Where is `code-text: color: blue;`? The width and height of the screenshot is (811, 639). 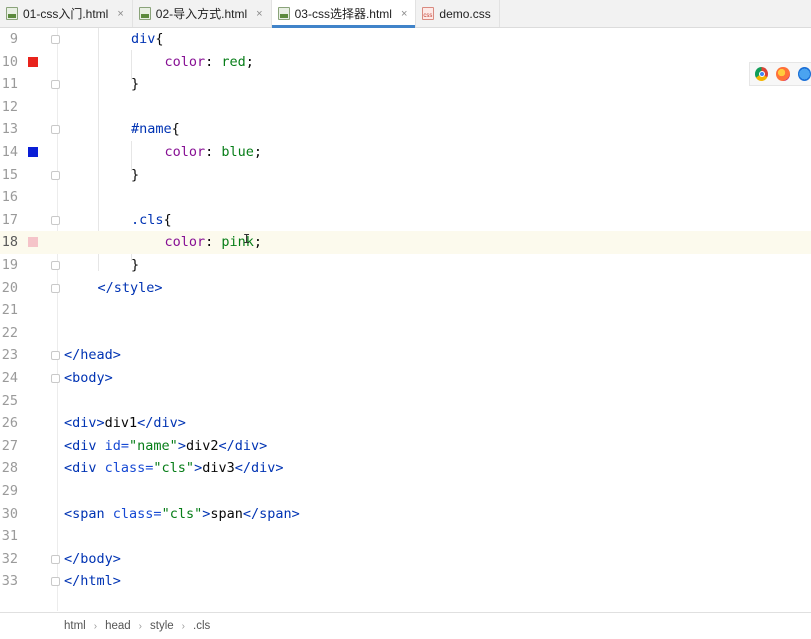 code-text: color: blue; is located at coordinates (214, 152).